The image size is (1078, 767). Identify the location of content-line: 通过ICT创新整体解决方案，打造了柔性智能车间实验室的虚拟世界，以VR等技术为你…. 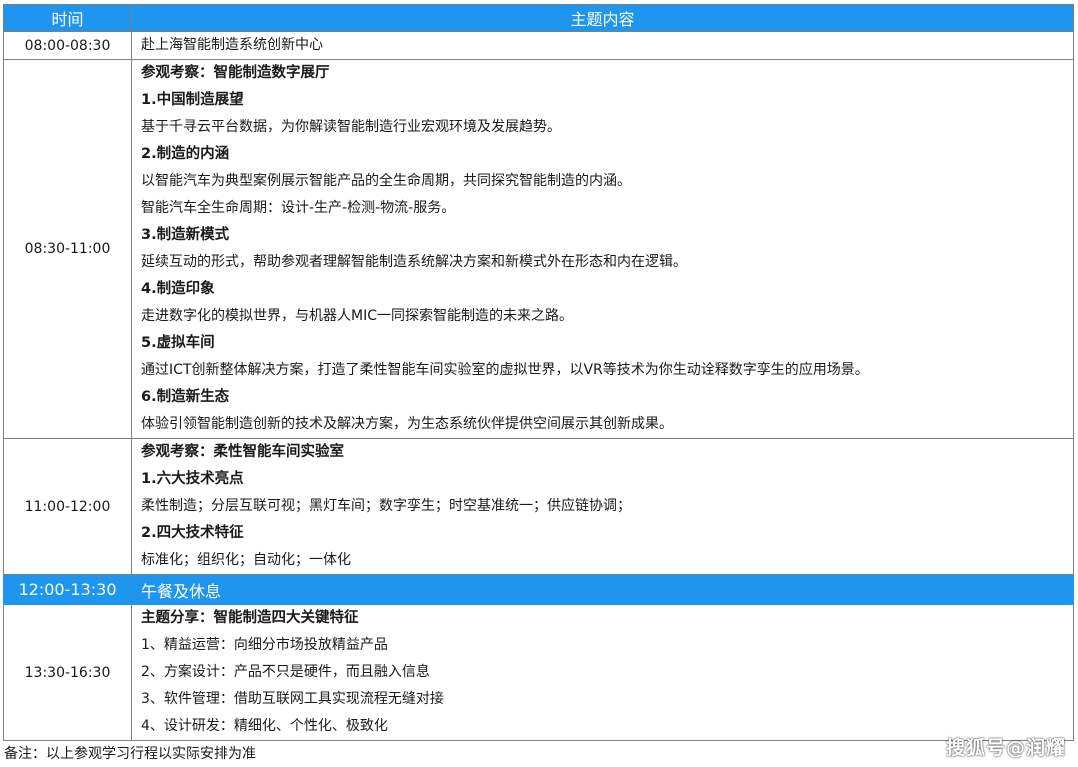
(505, 370).